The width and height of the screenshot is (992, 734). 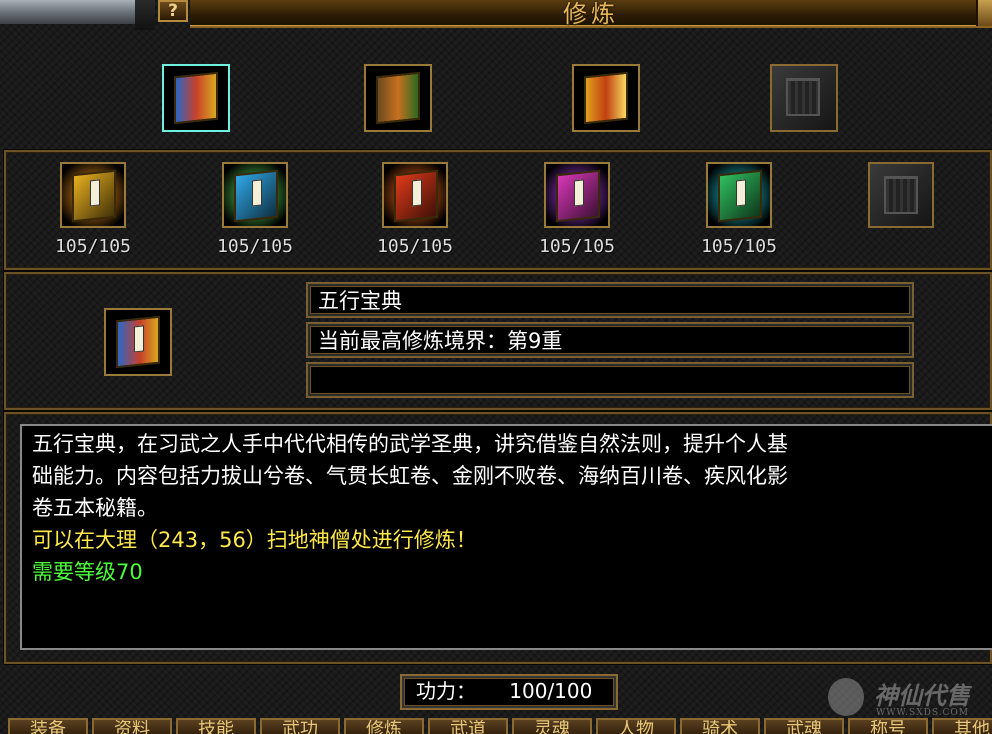 I want to click on training-location: 可以在大理（243，56）扫地神僧处进行修炼！, so click(x=254, y=540).